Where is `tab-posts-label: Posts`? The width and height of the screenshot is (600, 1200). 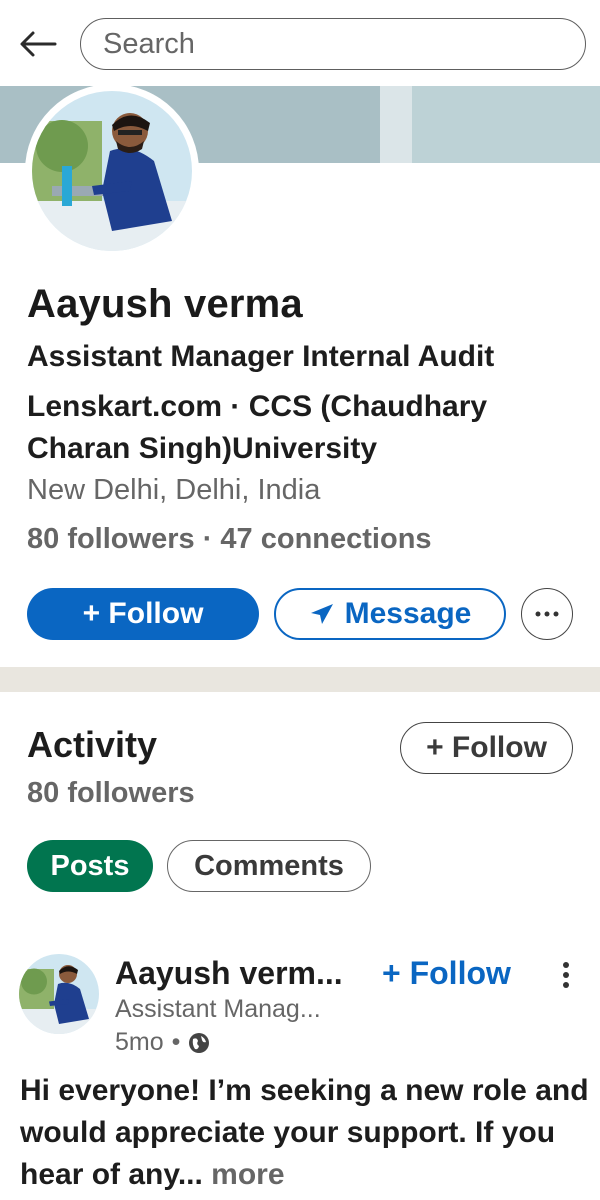 tab-posts-label: Posts is located at coordinates (90, 865).